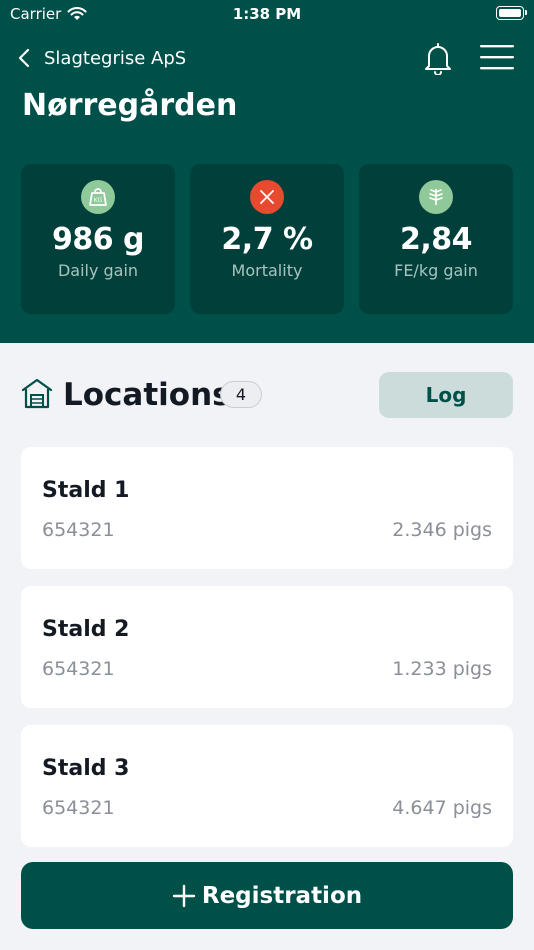 The width and height of the screenshot is (534, 950). I want to click on location-card: Stald 1 654321 2.346 pigs, so click(267, 508).